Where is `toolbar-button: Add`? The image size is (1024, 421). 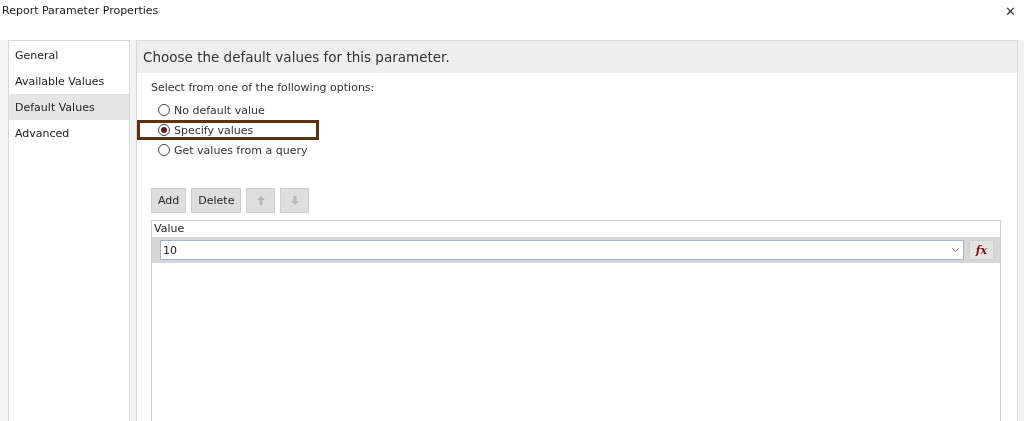 toolbar-button: Add is located at coordinates (169, 200).